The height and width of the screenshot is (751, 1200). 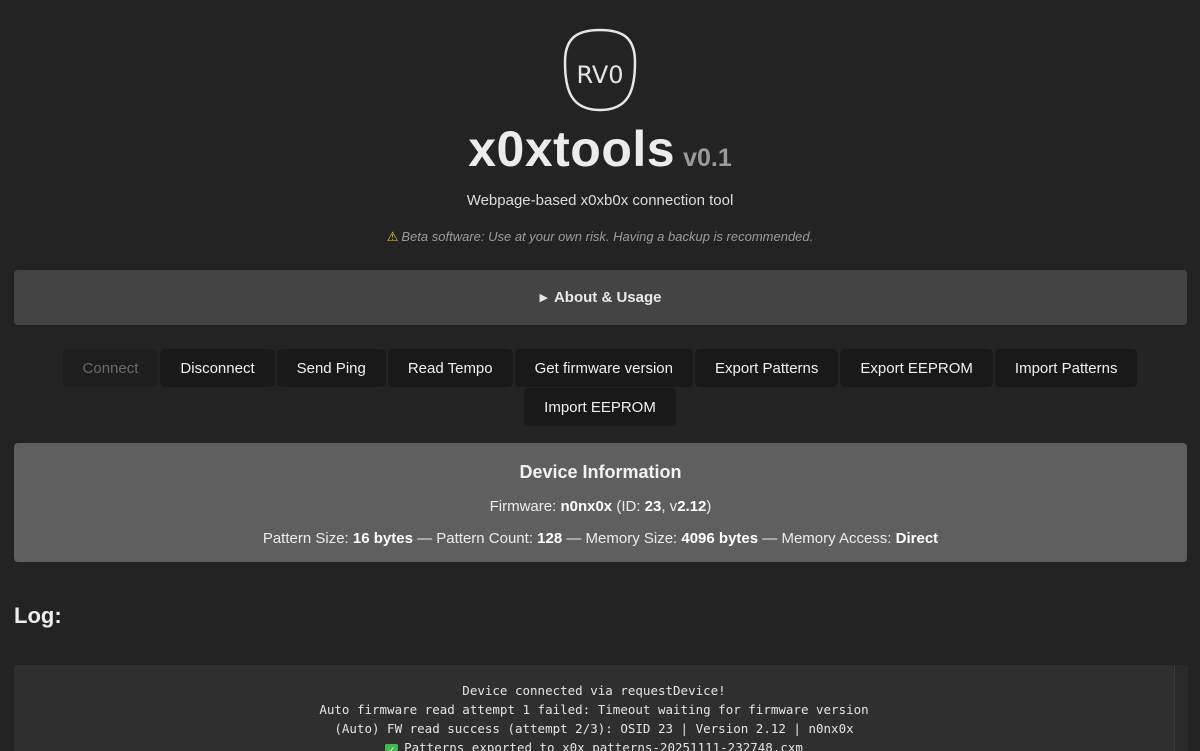 I want to click on about-usage-label: About & Usage, so click(x=607, y=297).